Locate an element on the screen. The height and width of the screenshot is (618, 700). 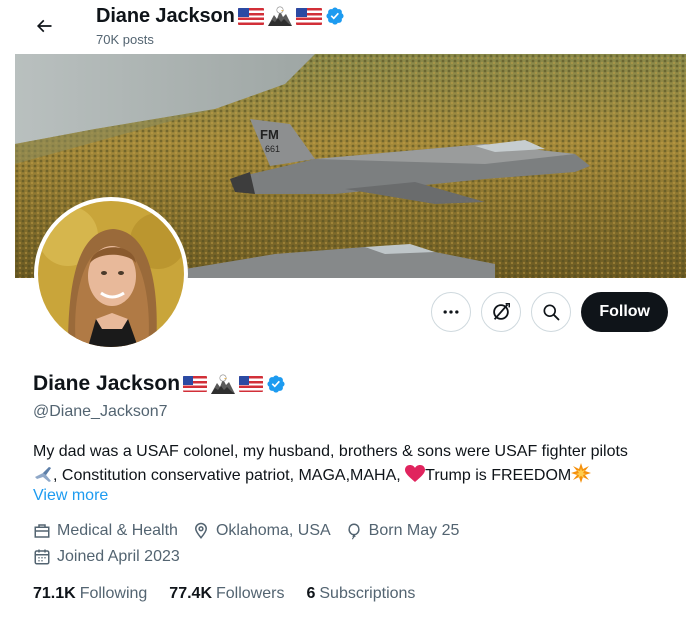
following-link: 71.1K Following is located at coordinates (90, 594).